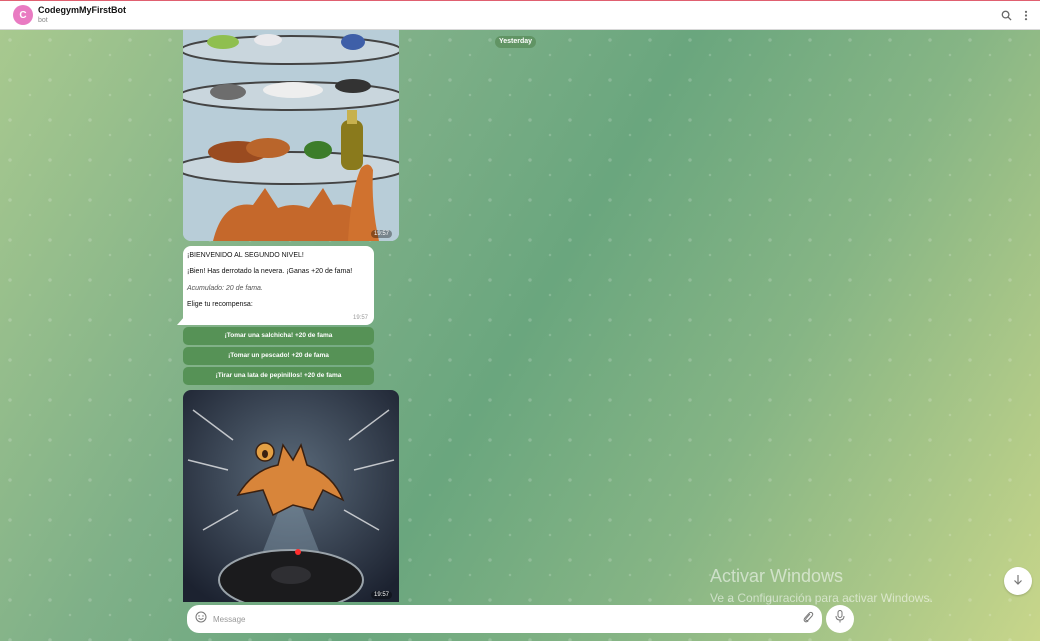 The width and height of the screenshot is (1040, 641). I want to click on keyboard-button-fish: ¡Tomar un pescado! +20 de fama, so click(278, 356).